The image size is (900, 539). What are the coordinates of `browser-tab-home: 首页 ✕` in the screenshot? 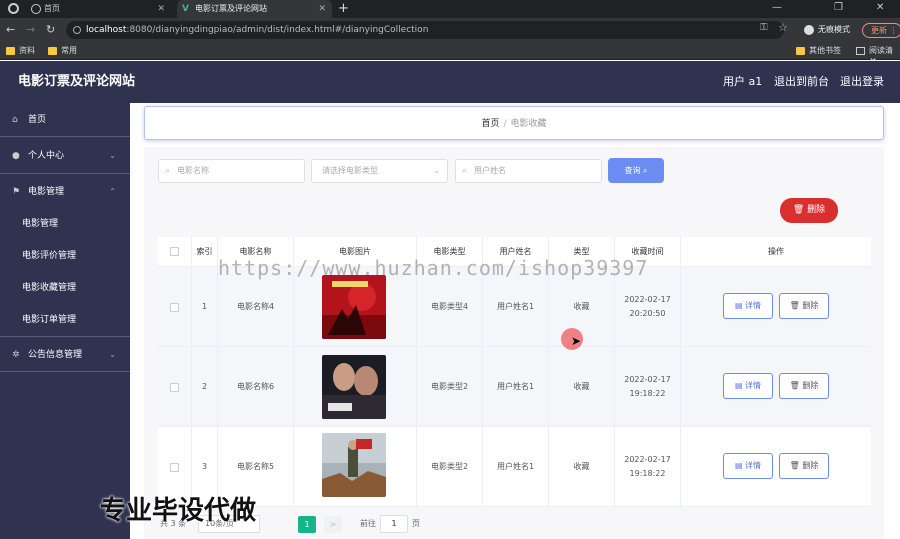 It's located at (98, 9).